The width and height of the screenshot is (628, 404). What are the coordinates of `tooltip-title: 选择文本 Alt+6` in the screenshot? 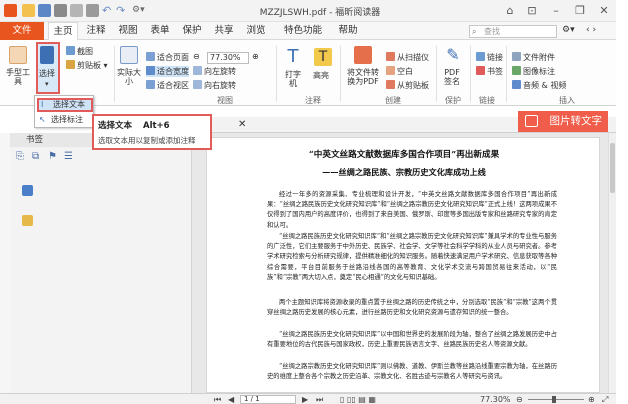 It's located at (152, 125).